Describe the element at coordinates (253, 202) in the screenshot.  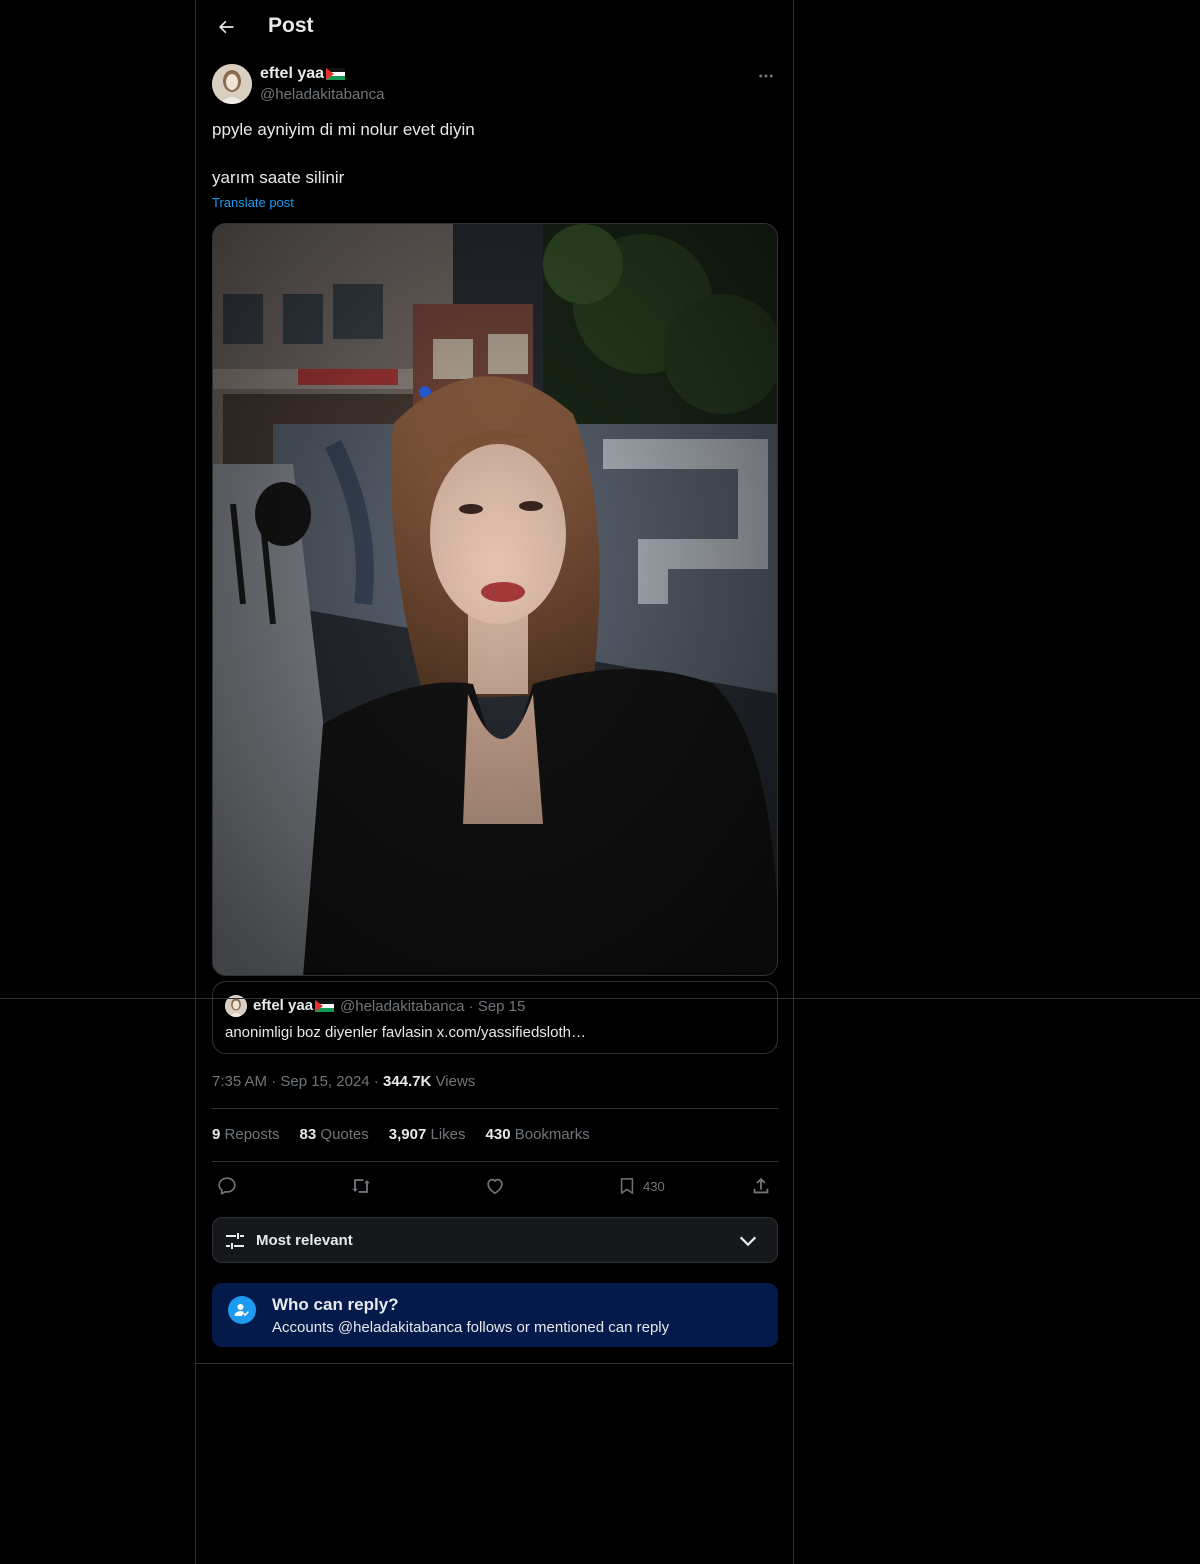
I see `translate-post-link: Translate post` at that location.